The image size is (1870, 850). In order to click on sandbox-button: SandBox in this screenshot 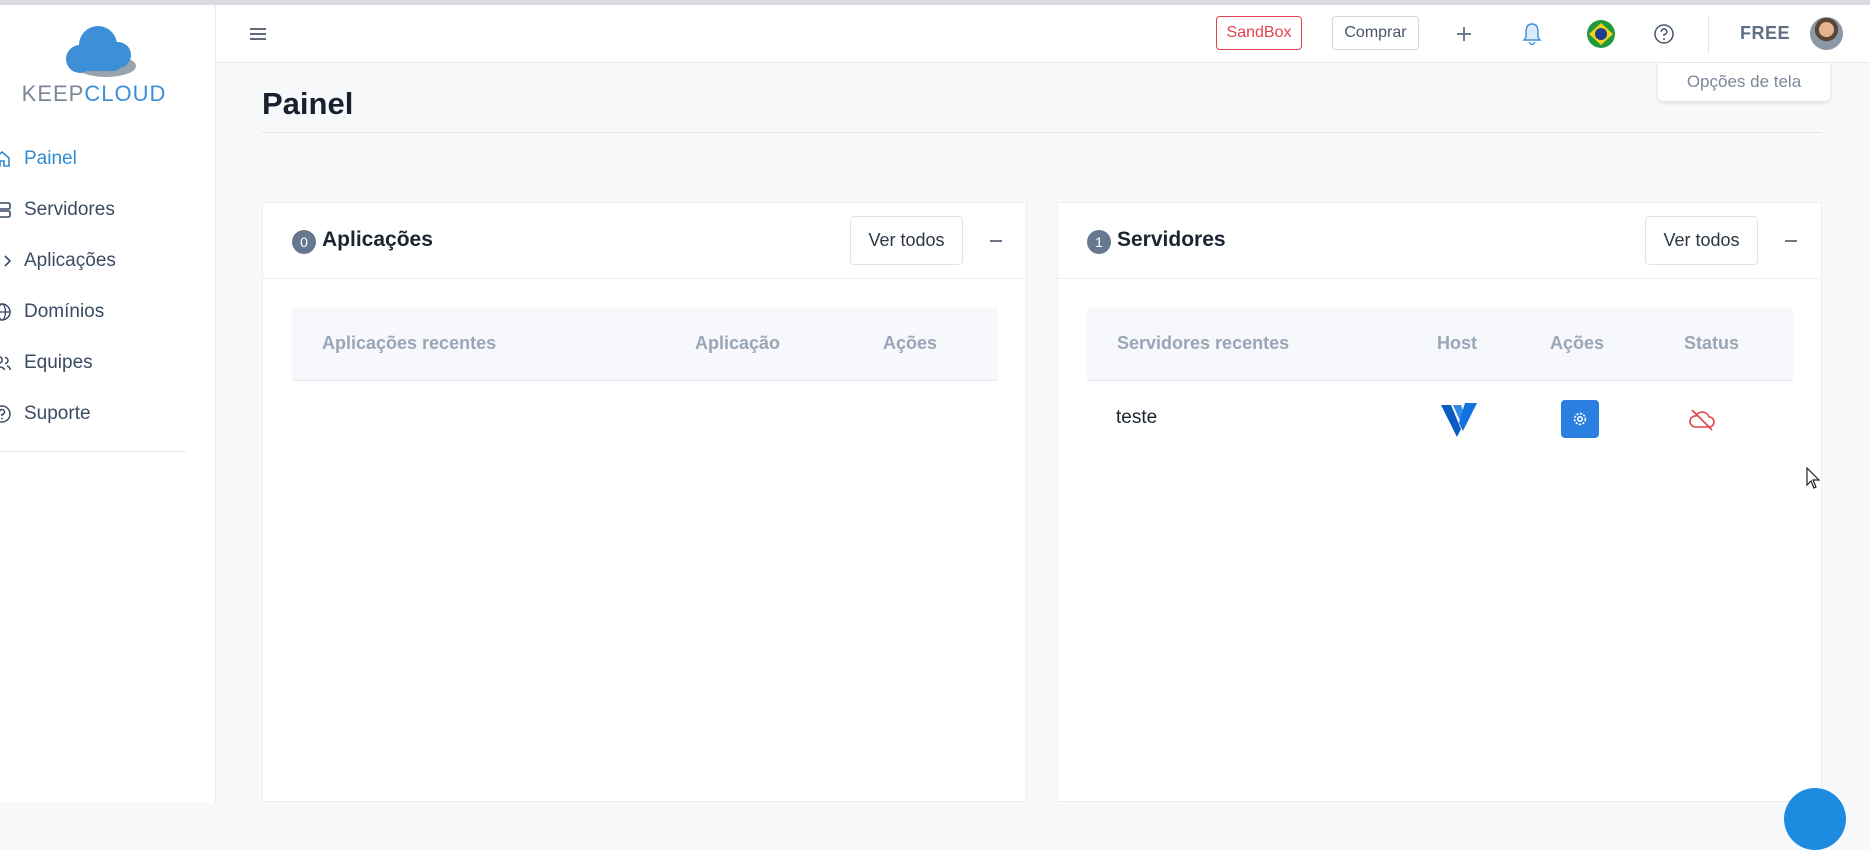, I will do `click(1259, 33)`.